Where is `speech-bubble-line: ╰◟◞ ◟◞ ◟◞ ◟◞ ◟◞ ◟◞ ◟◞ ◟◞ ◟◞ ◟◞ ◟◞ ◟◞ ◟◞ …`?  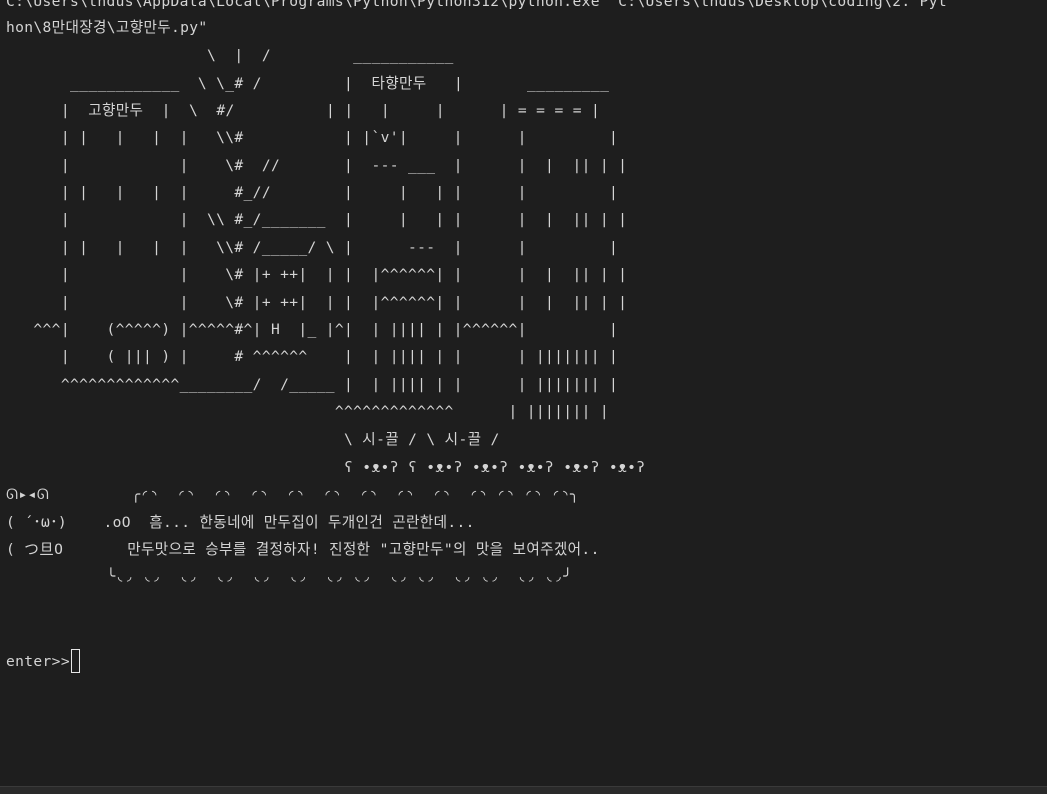 speech-bubble-line: ╰◟◞ ◟◞ ◟◞ ◟◞ ◟◞ ◟◞ ◟◞ ◟◞ ◟◞ ◟◞ ◟◞ ◟◞ ◟◞ … is located at coordinates (289, 576).